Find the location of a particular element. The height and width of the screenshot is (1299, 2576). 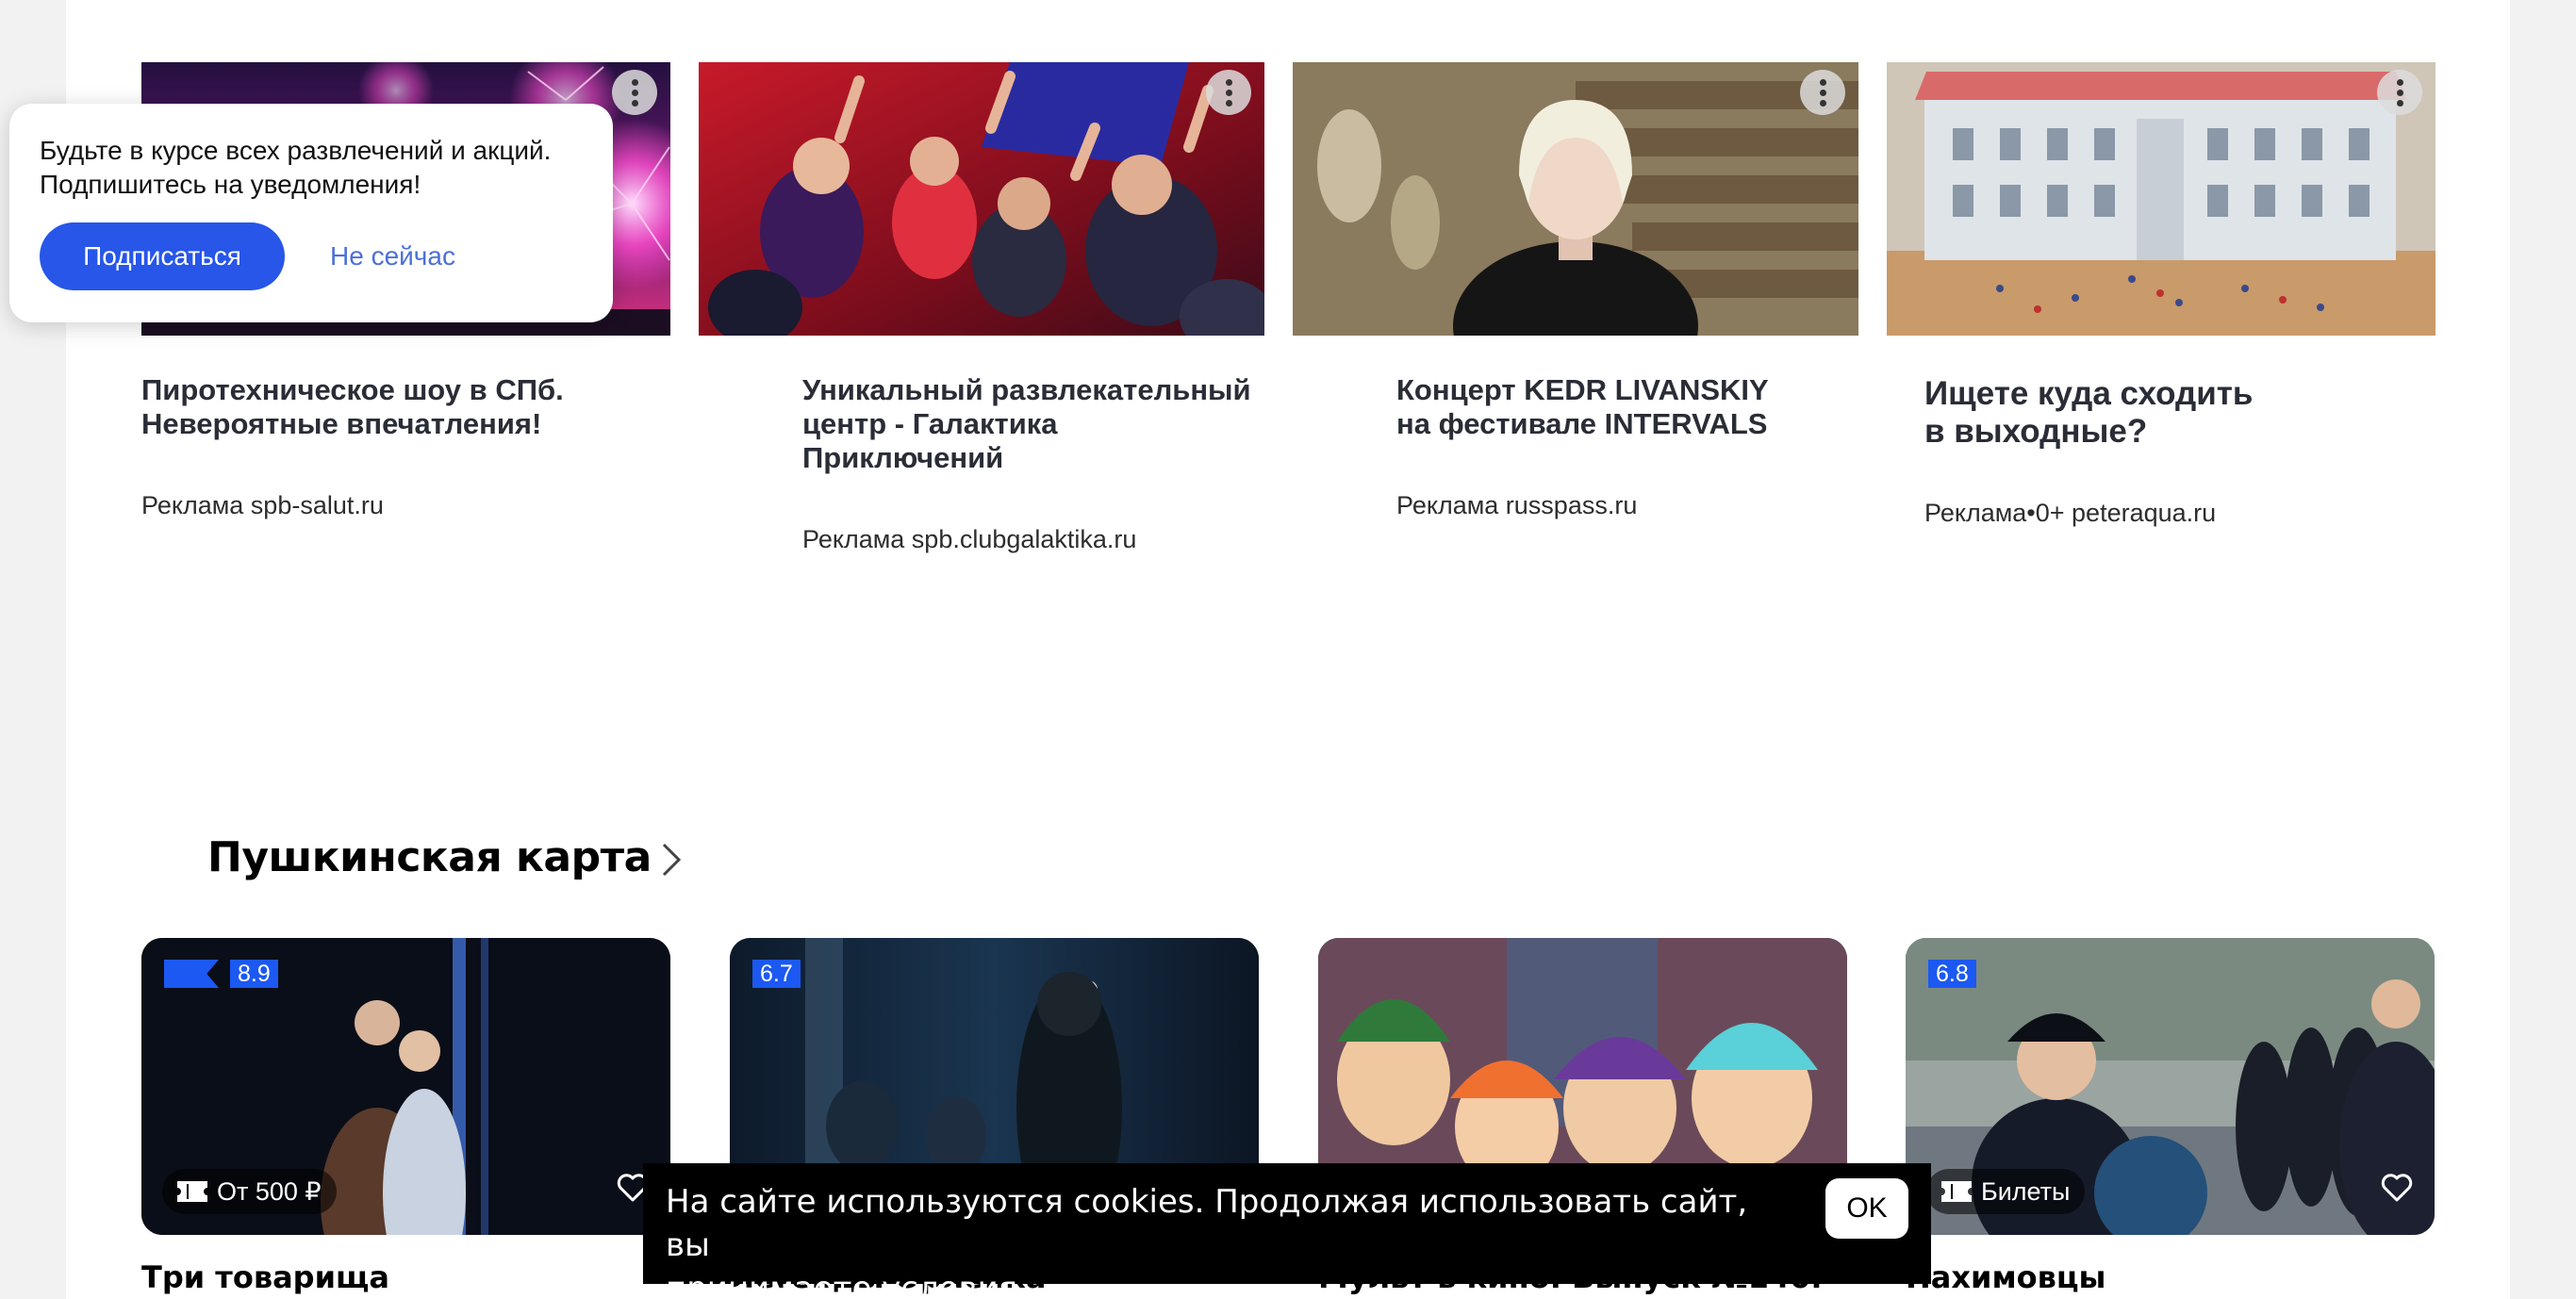

ad-title-line: Уникальный развлекательный is located at coordinates (1026, 390).